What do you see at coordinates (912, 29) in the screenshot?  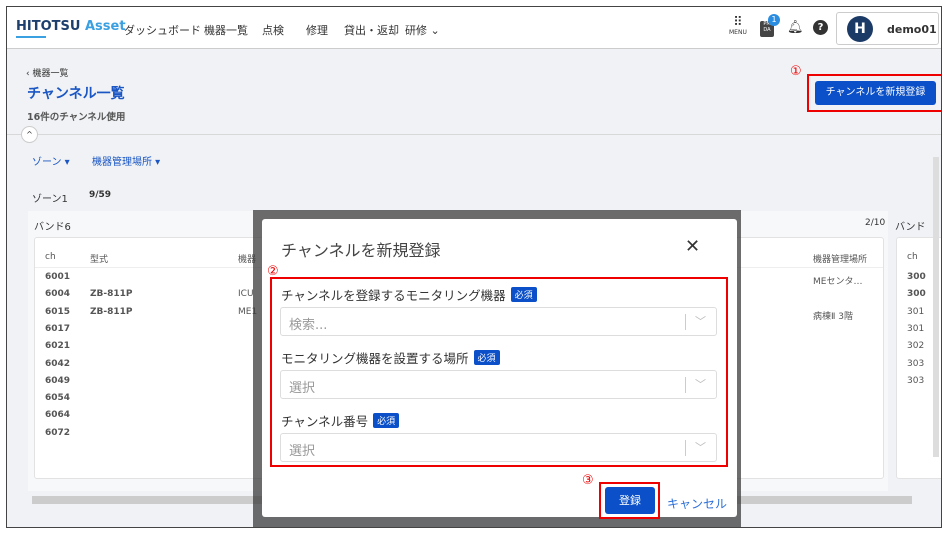 I see `user-name: demo01` at bounding box center [912, 29].